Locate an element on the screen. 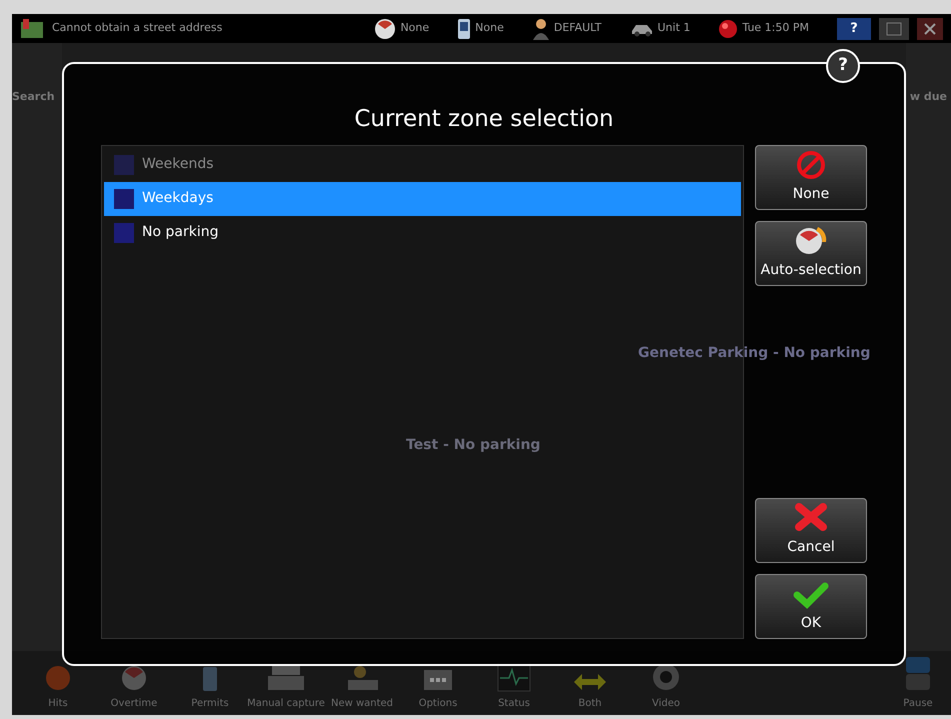 This screenshot has width=951, height=719. zone-label: Test - No parking is located at coordinates (473, 445).